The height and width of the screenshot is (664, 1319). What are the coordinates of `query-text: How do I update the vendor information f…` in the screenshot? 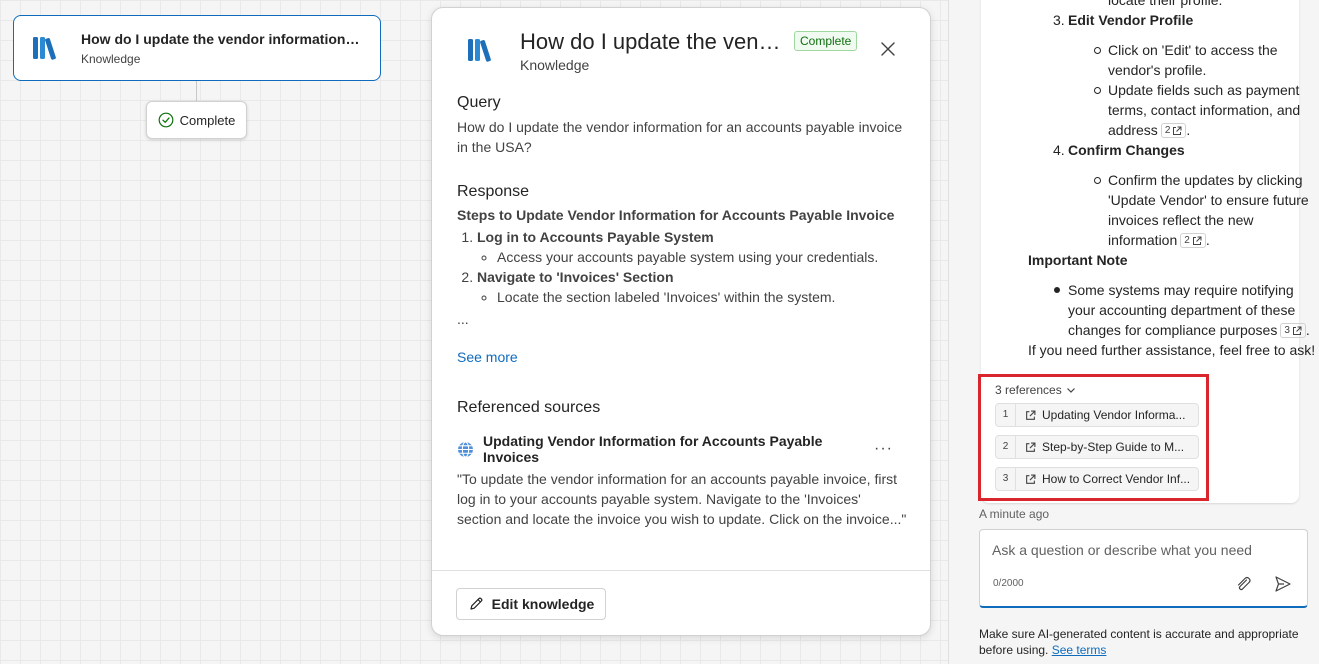 It's located at (680, 137).